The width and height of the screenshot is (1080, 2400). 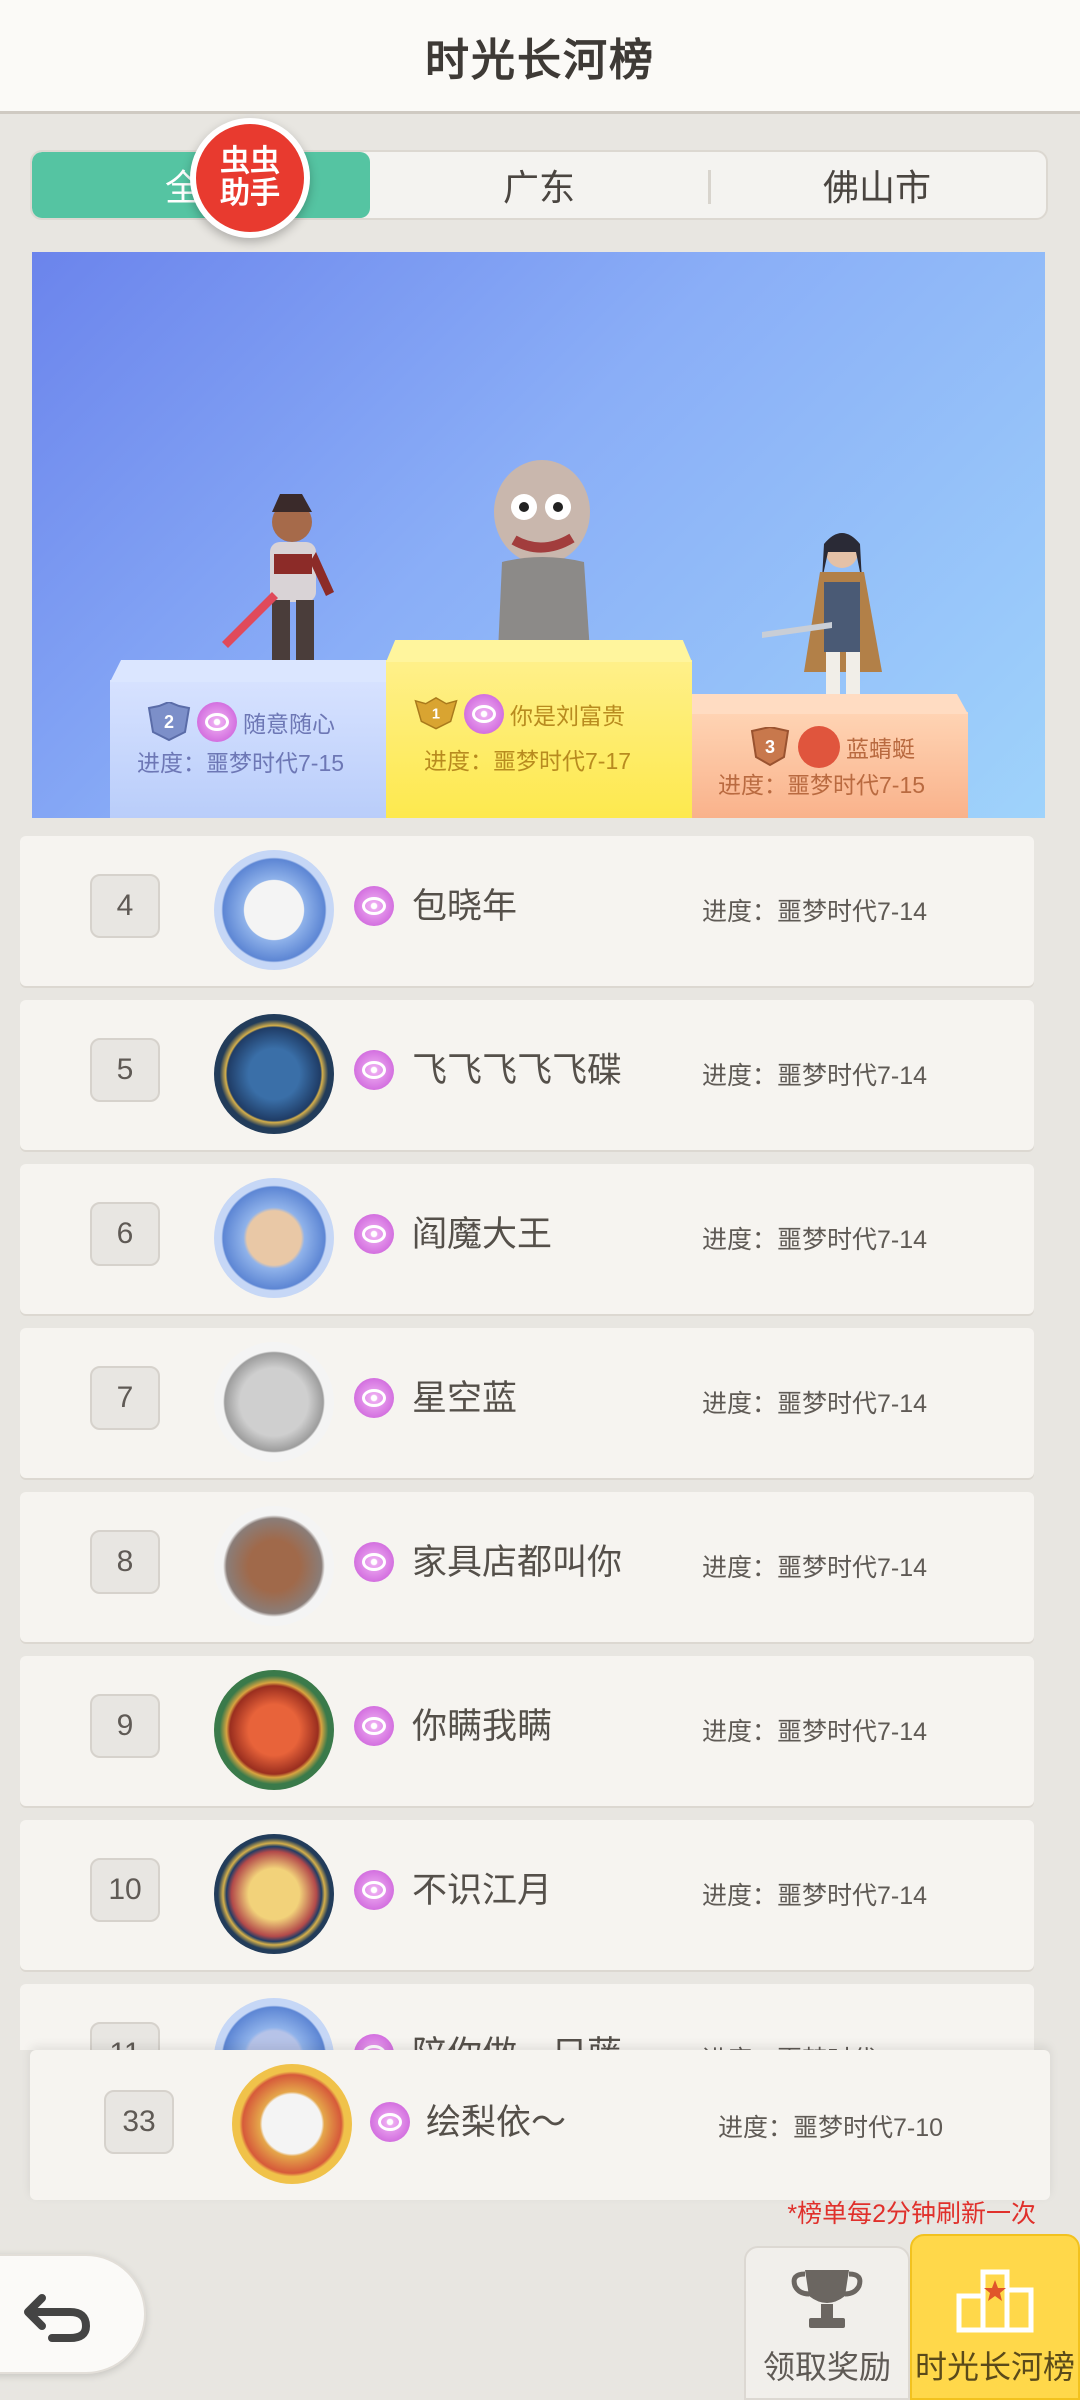 What do you see at coordinates (911, 2214) in the screenshot?
I see `refresh-note: *榜单每2分钟刷新一次` at bounding box center [911, 2214].